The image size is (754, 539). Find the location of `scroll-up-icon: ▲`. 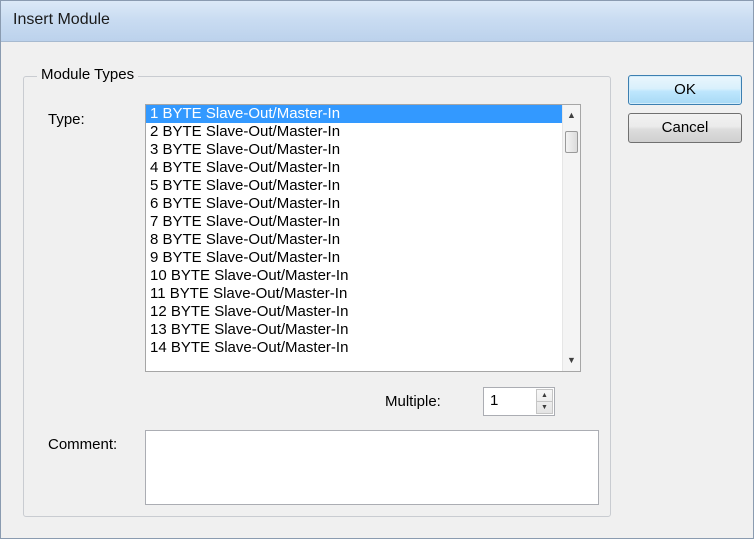

scroll-up-icon: ▲ is located at coordinates (571, 115).